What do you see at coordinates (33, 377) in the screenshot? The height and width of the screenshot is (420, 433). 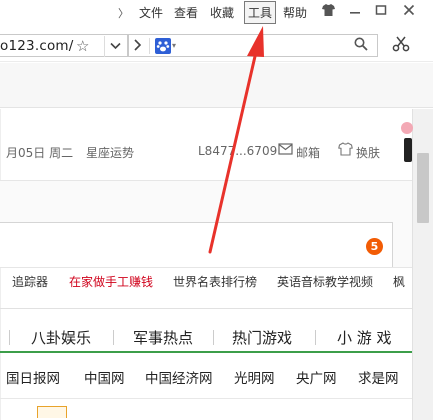 I see `site-link: 国日报网` at bounding box center [33, 377].